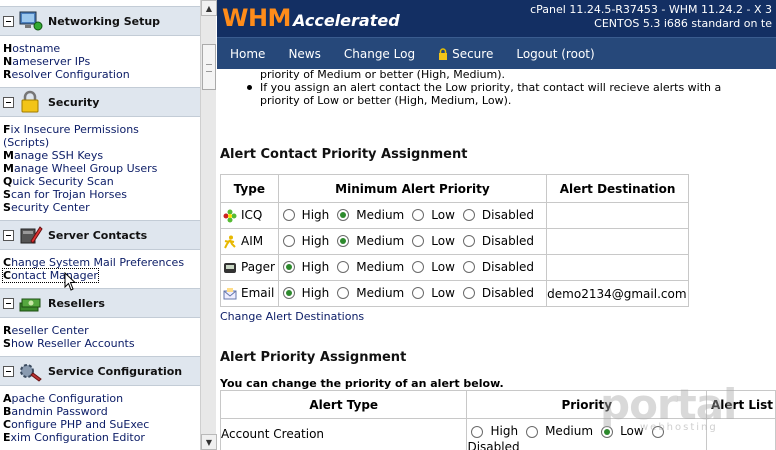 Image resolution: width=776 pixels, height=450 pixels. What do you see at coordinates (617, 293) in the screenshot?
I see `alert-destination-cell: demo2134@gmail.com` at bounding box center [617, 293].